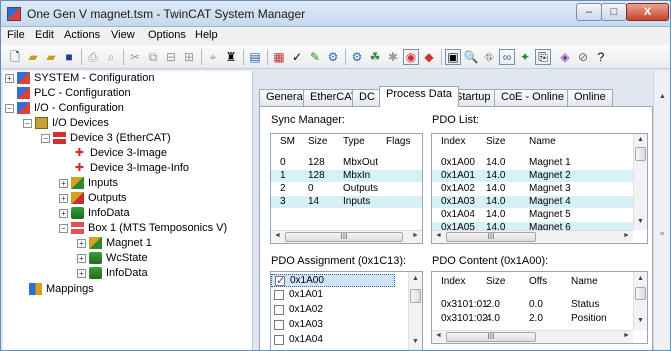 This screenshot has width=671, height=351. Describe the element at coordinates (532, 215) in the screenshot. I see `table-row: 0x1A04 14.0 Magnet 5` at that location.